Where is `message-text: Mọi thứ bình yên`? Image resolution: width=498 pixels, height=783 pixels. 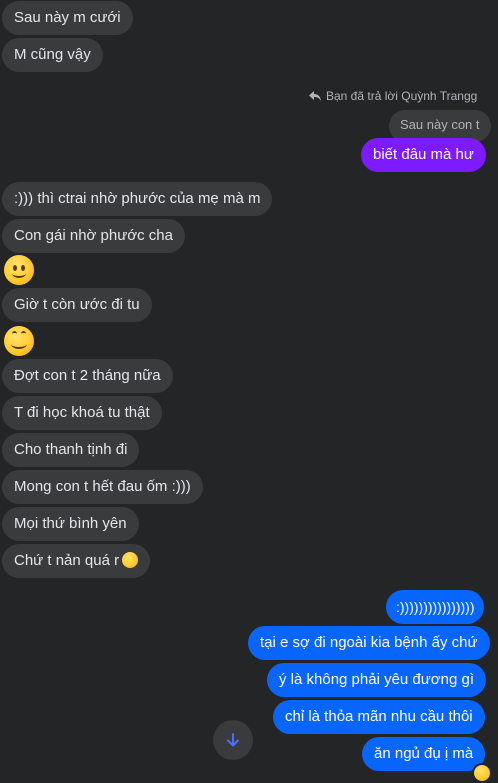
message-text: Mọi thứ bình yên is located at coordinates (70, 523).